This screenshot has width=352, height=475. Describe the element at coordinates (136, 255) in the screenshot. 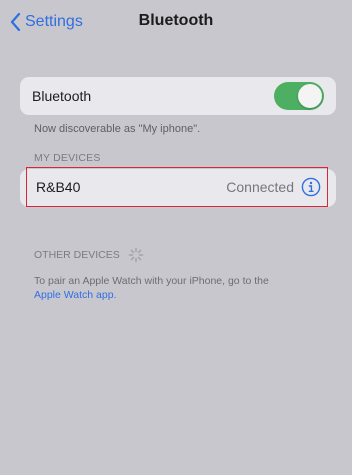

I see `loading-spinner-icon` at that location.